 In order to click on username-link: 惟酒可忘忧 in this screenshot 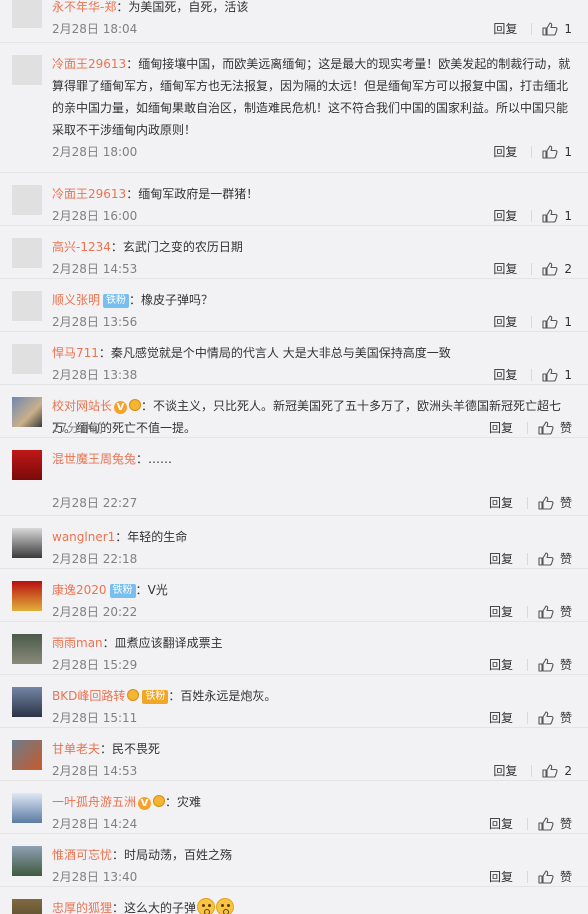, I will do `click(82, 855)`.